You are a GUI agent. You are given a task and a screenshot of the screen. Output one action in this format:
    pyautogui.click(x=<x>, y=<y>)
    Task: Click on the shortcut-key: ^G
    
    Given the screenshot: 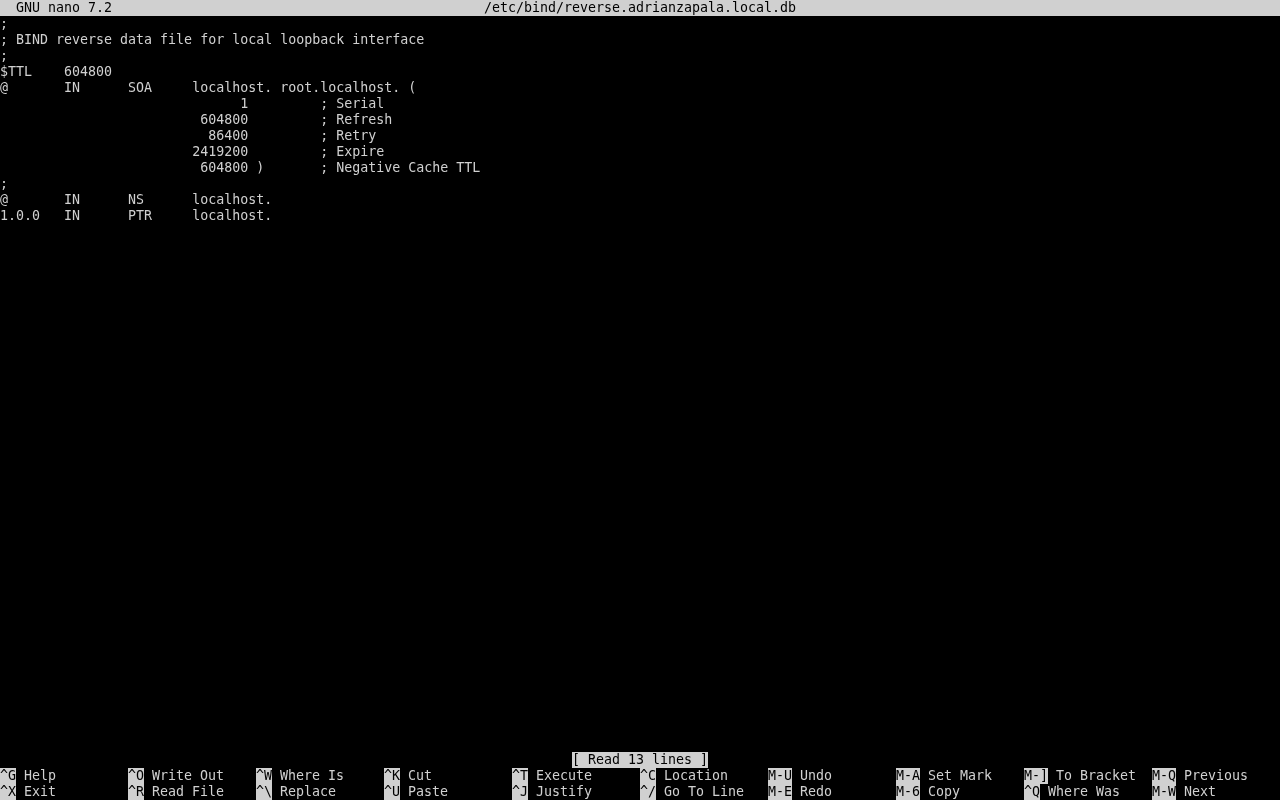 What is the action you would take?
    pyautogui.click(x=8, y=776)
    